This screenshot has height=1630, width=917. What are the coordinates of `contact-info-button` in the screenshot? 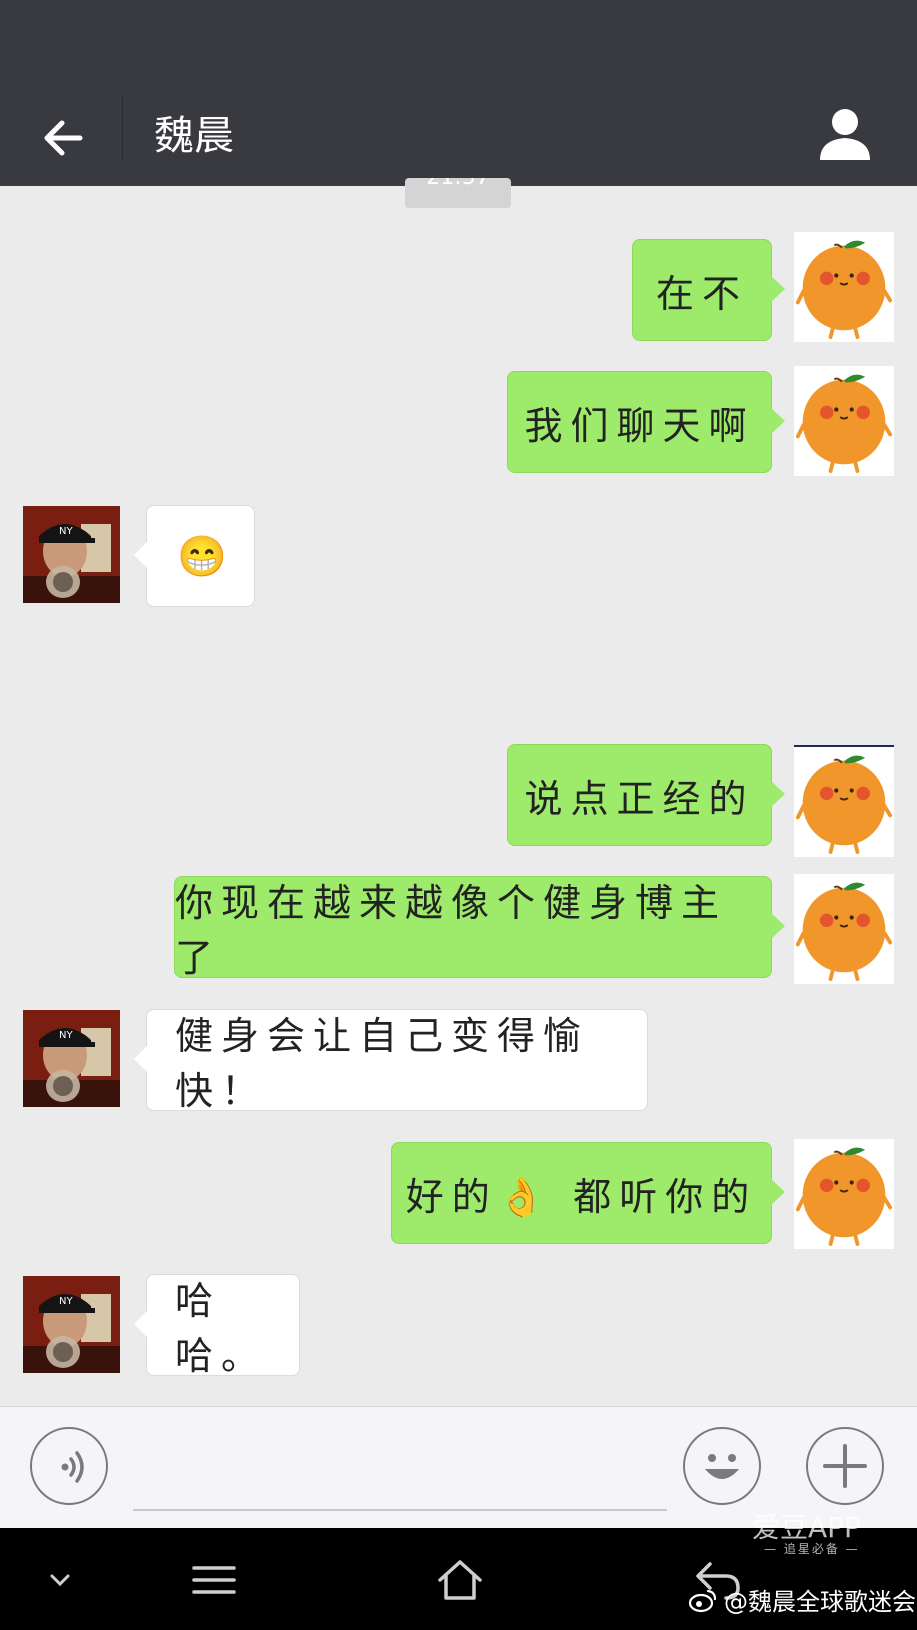 It's located at (845, 135).